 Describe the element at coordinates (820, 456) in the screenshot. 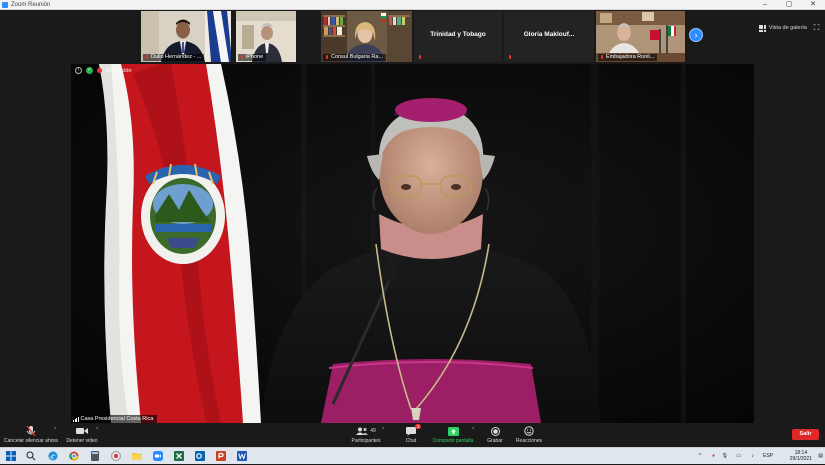

I see `notifications-icon: ▤` at that location.